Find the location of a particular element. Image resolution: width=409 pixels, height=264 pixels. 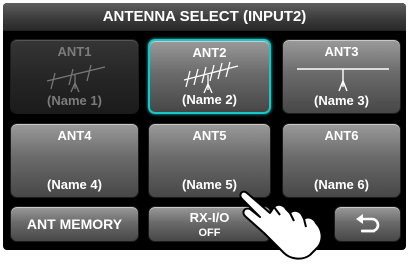

ant3-label: ANT3 is located at coordinates (341, 51).